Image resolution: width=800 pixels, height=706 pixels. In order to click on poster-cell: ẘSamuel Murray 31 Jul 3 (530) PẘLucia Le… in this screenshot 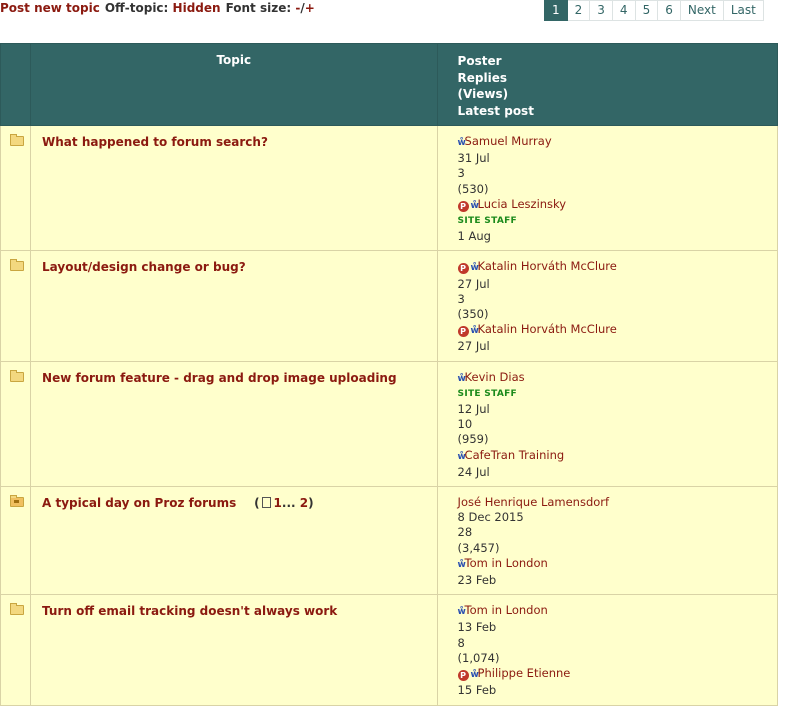, I will do `click(607, 188)`.